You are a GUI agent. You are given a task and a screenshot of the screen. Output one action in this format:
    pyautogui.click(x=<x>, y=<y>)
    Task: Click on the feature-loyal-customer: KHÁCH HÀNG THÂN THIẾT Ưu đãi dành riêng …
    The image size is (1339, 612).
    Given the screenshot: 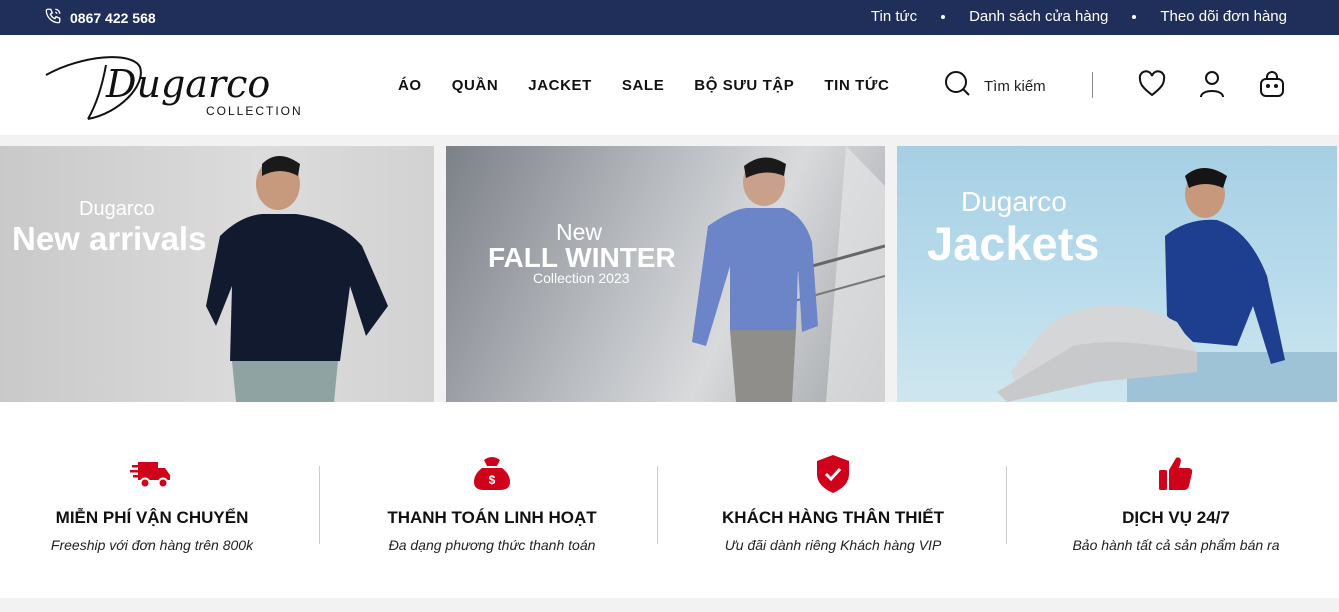 What is the action you would take?
    pyautogui.click(x=833, y=502)
    